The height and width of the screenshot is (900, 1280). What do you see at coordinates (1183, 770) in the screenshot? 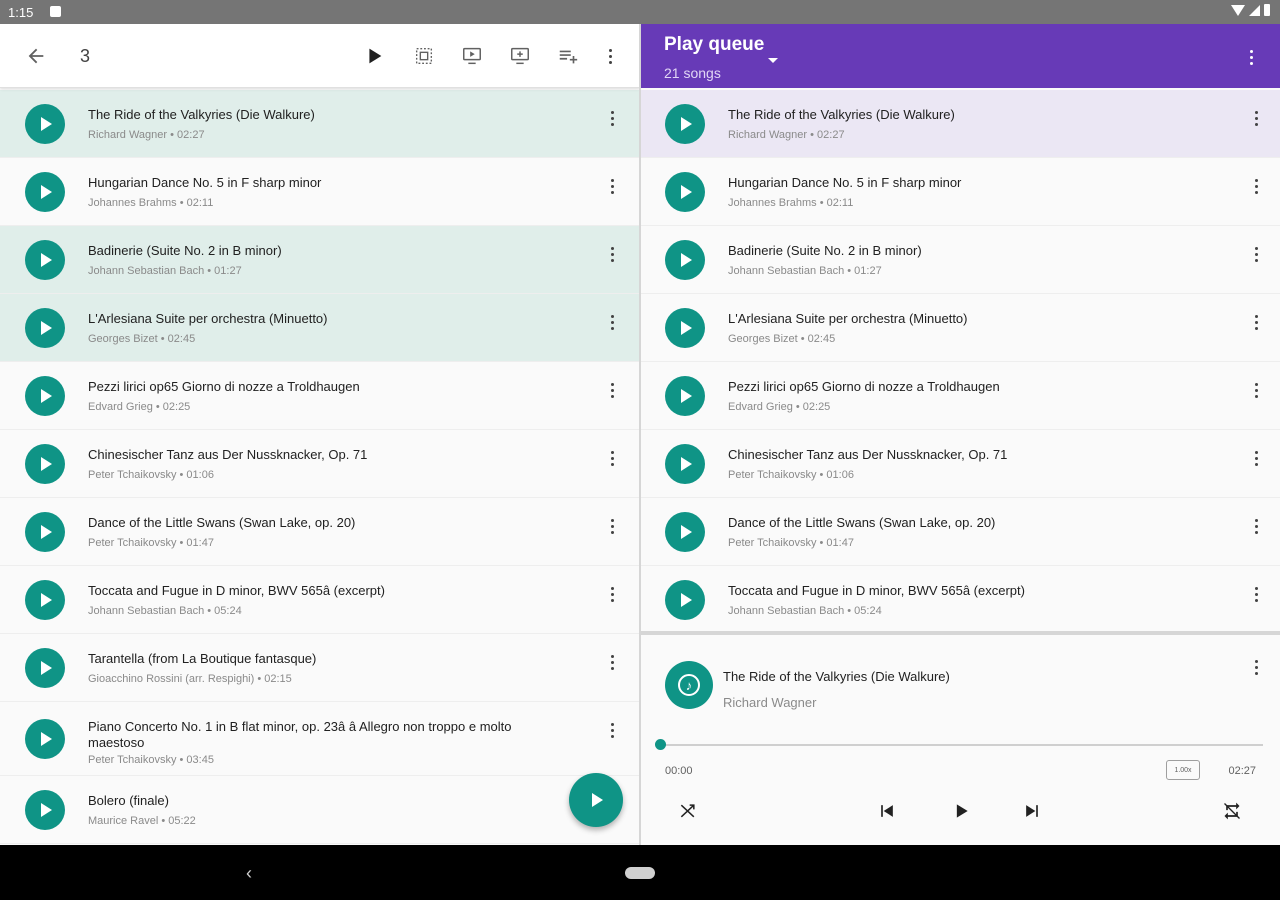
I see `playback-speed-button: 1.00x` at bounding box center [1183, 770].